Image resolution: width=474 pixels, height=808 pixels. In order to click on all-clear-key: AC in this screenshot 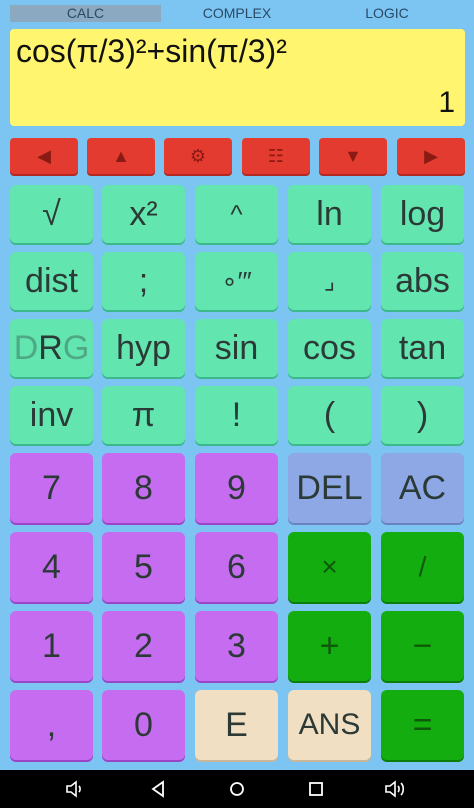, I will do `click(422, 488)`.